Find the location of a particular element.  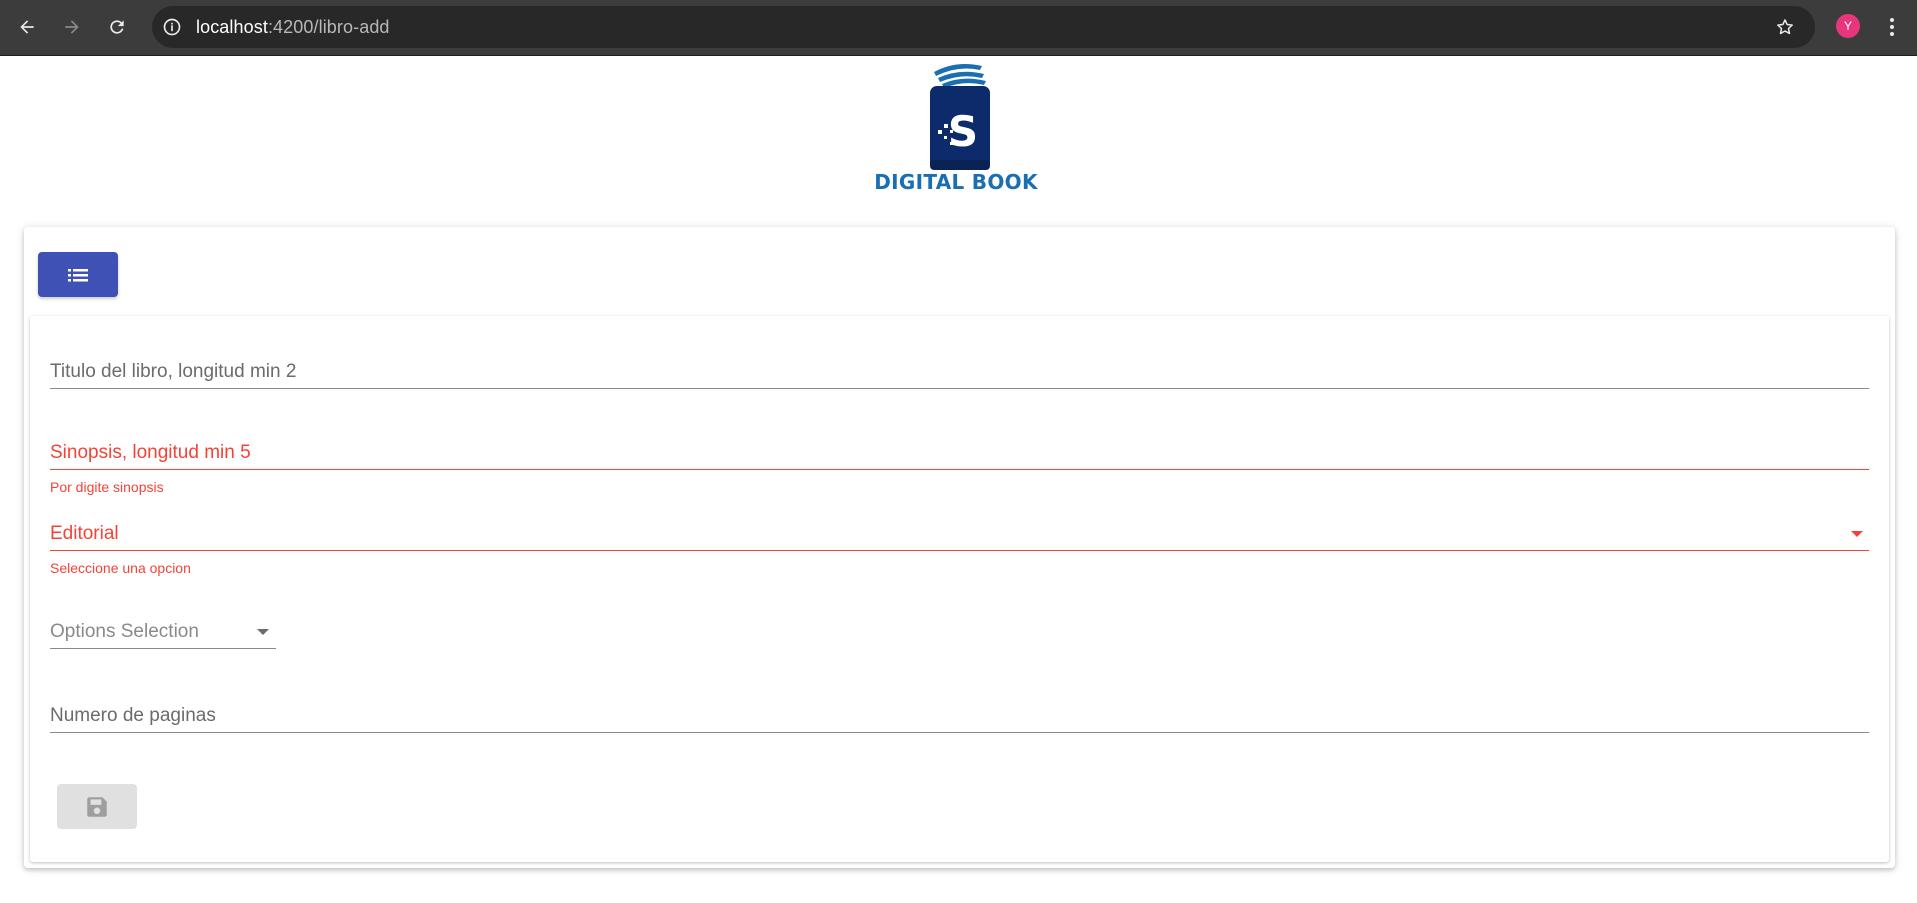

url-text: localhost:4200/libro-add is located at coordinates (293, 27).